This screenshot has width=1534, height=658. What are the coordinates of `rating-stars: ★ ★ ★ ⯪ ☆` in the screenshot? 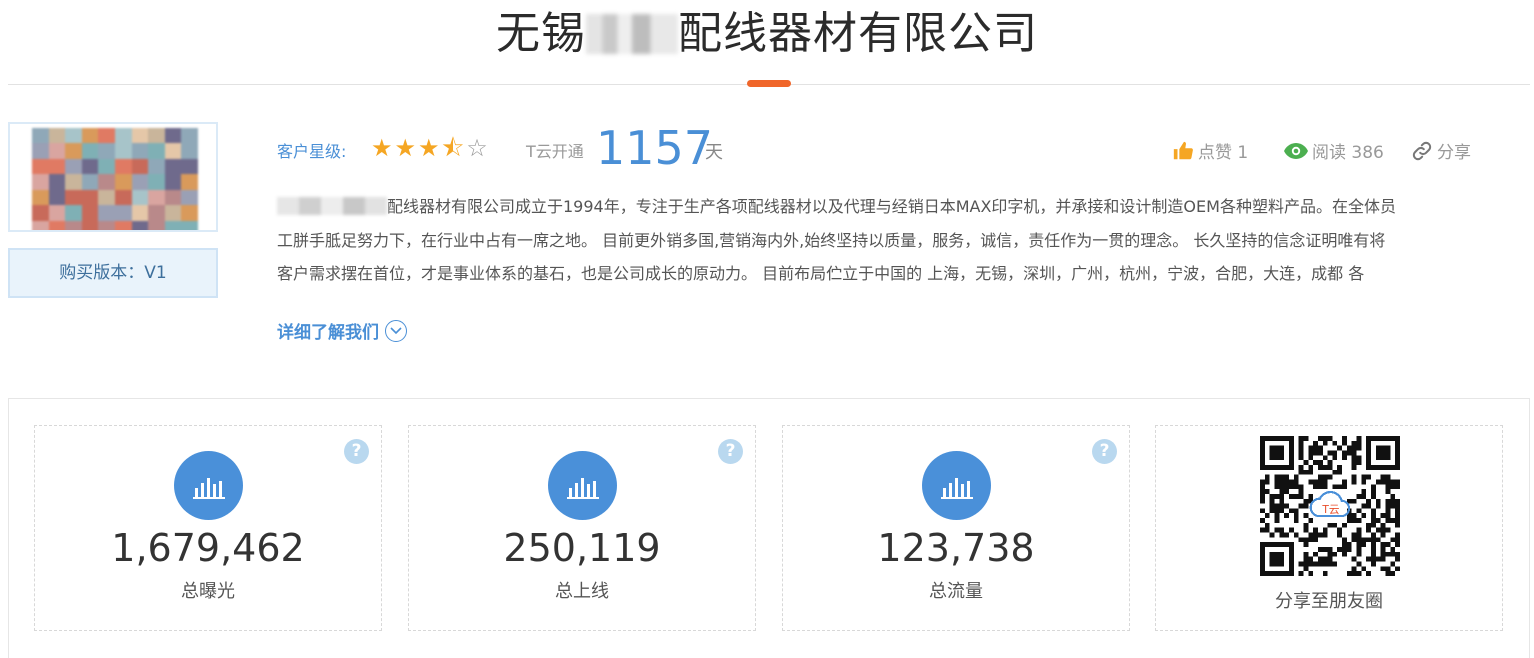 It's located at (429, 148).